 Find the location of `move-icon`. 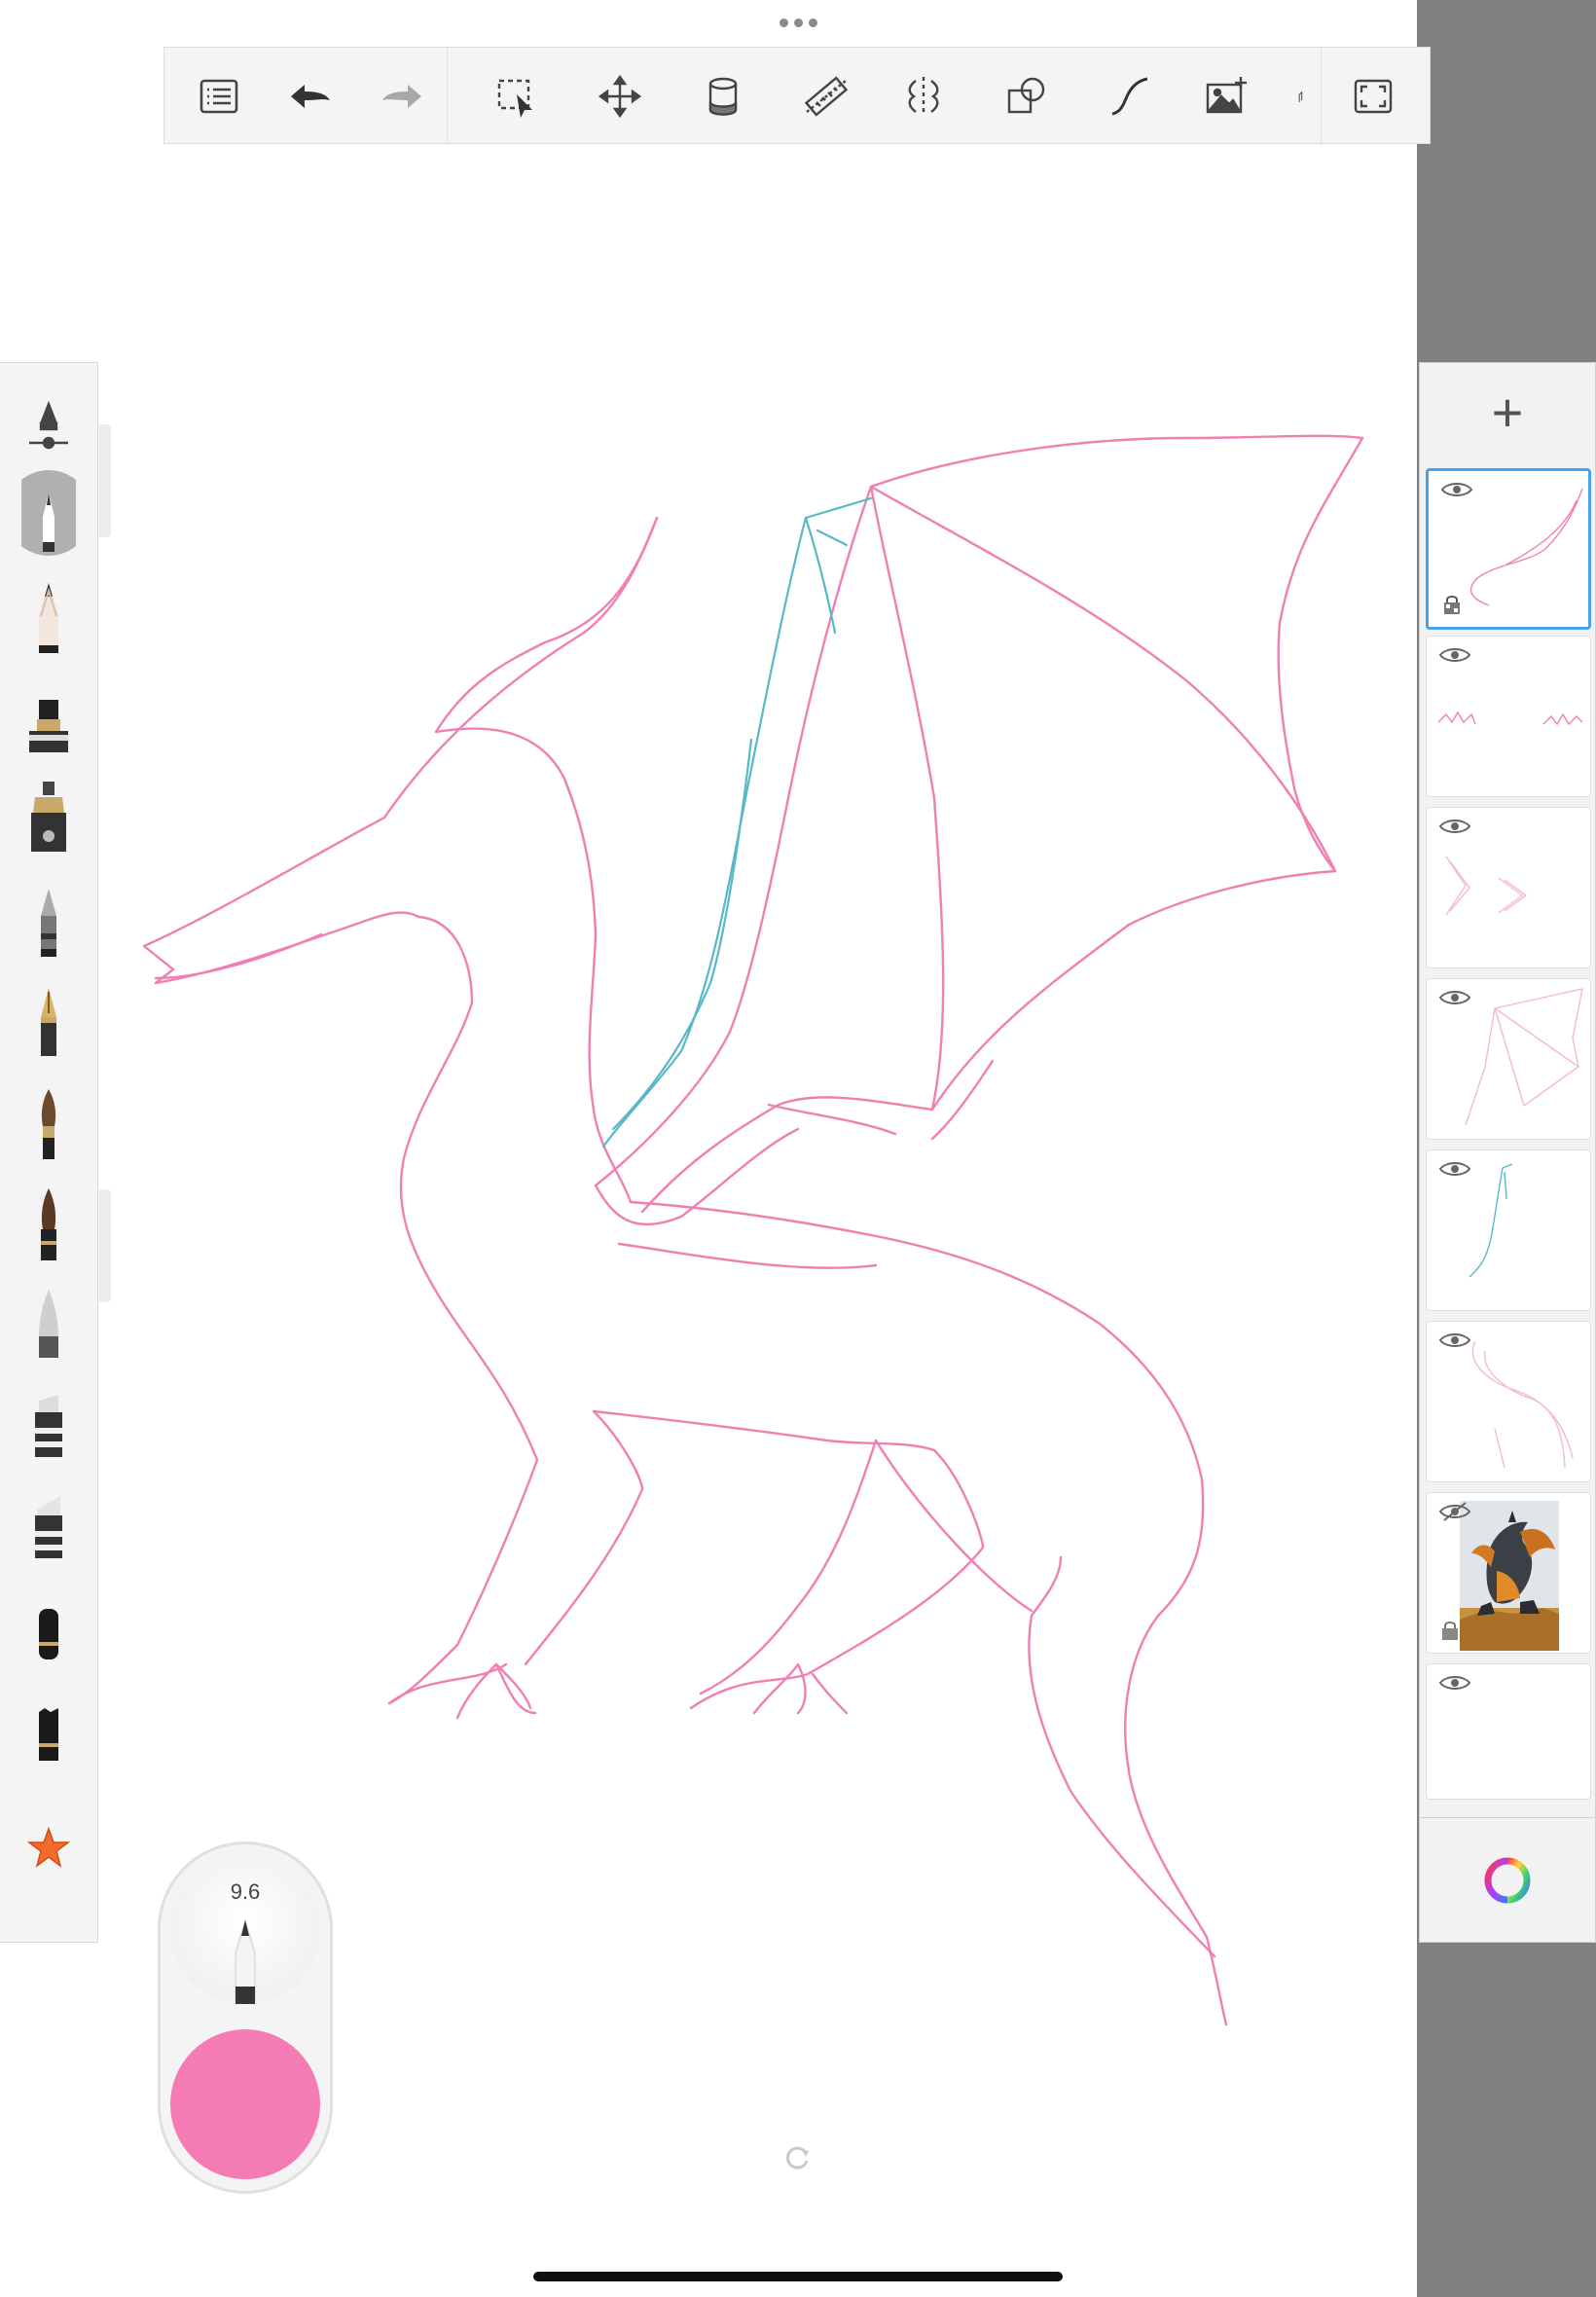

move-icon is located at coordinates (620, 96).